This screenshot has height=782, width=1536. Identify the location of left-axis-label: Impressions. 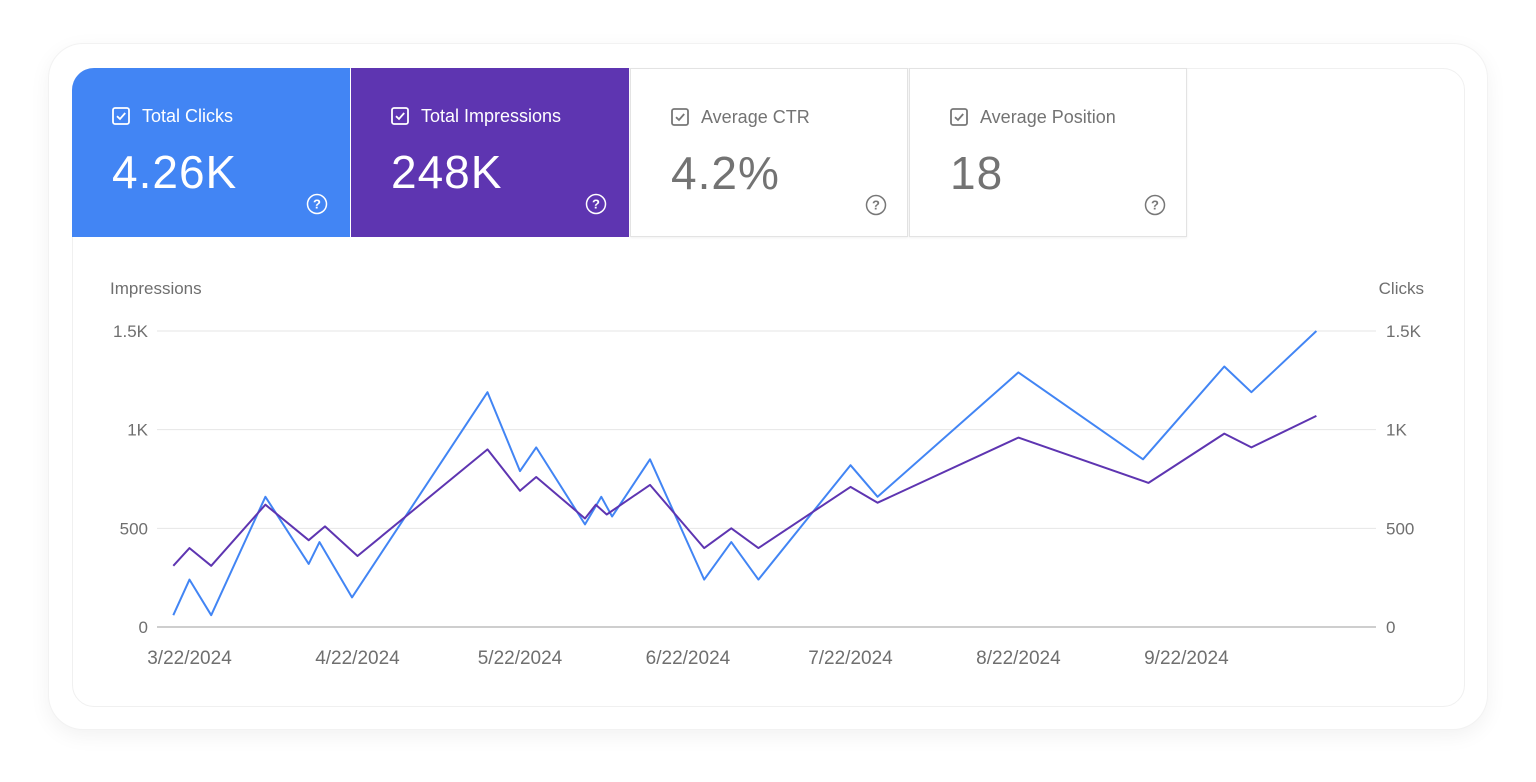
(156, 288).